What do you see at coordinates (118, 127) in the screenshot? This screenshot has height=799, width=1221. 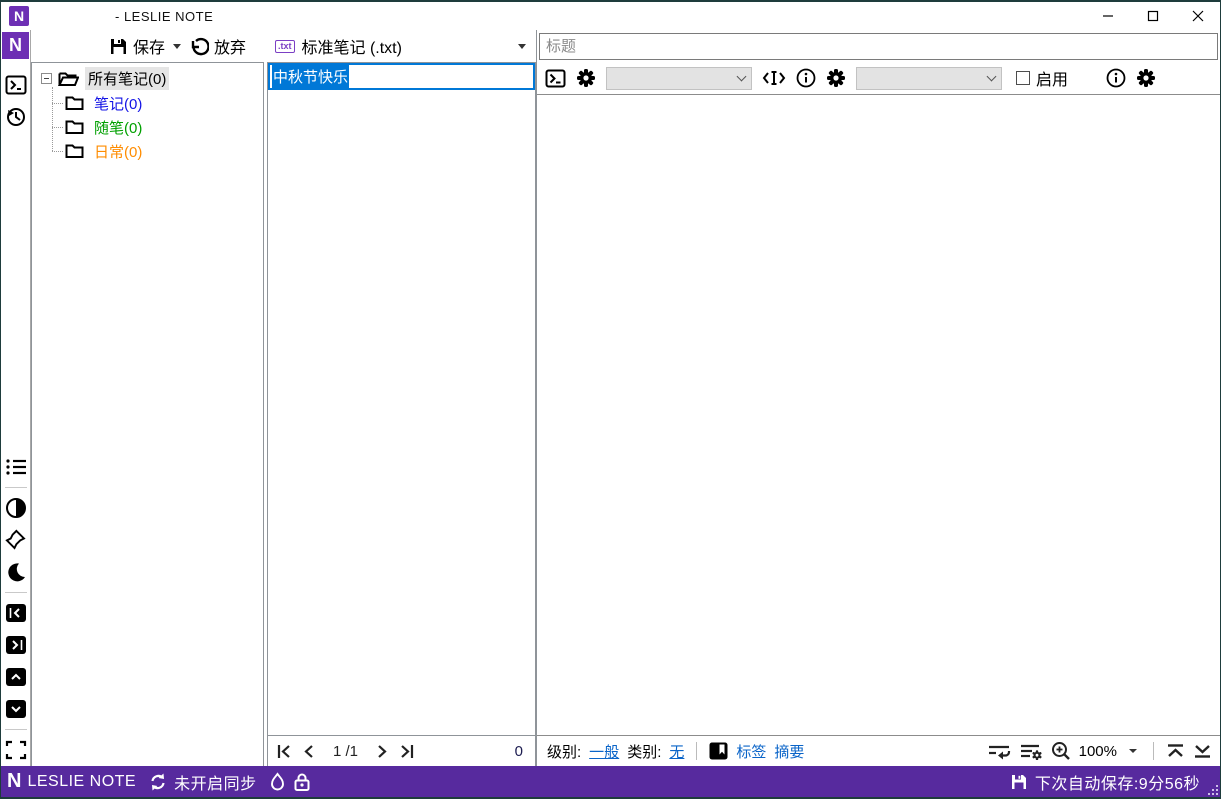 I see `tree-item-label: 随笔(0)` at bounding box center [118, 127].